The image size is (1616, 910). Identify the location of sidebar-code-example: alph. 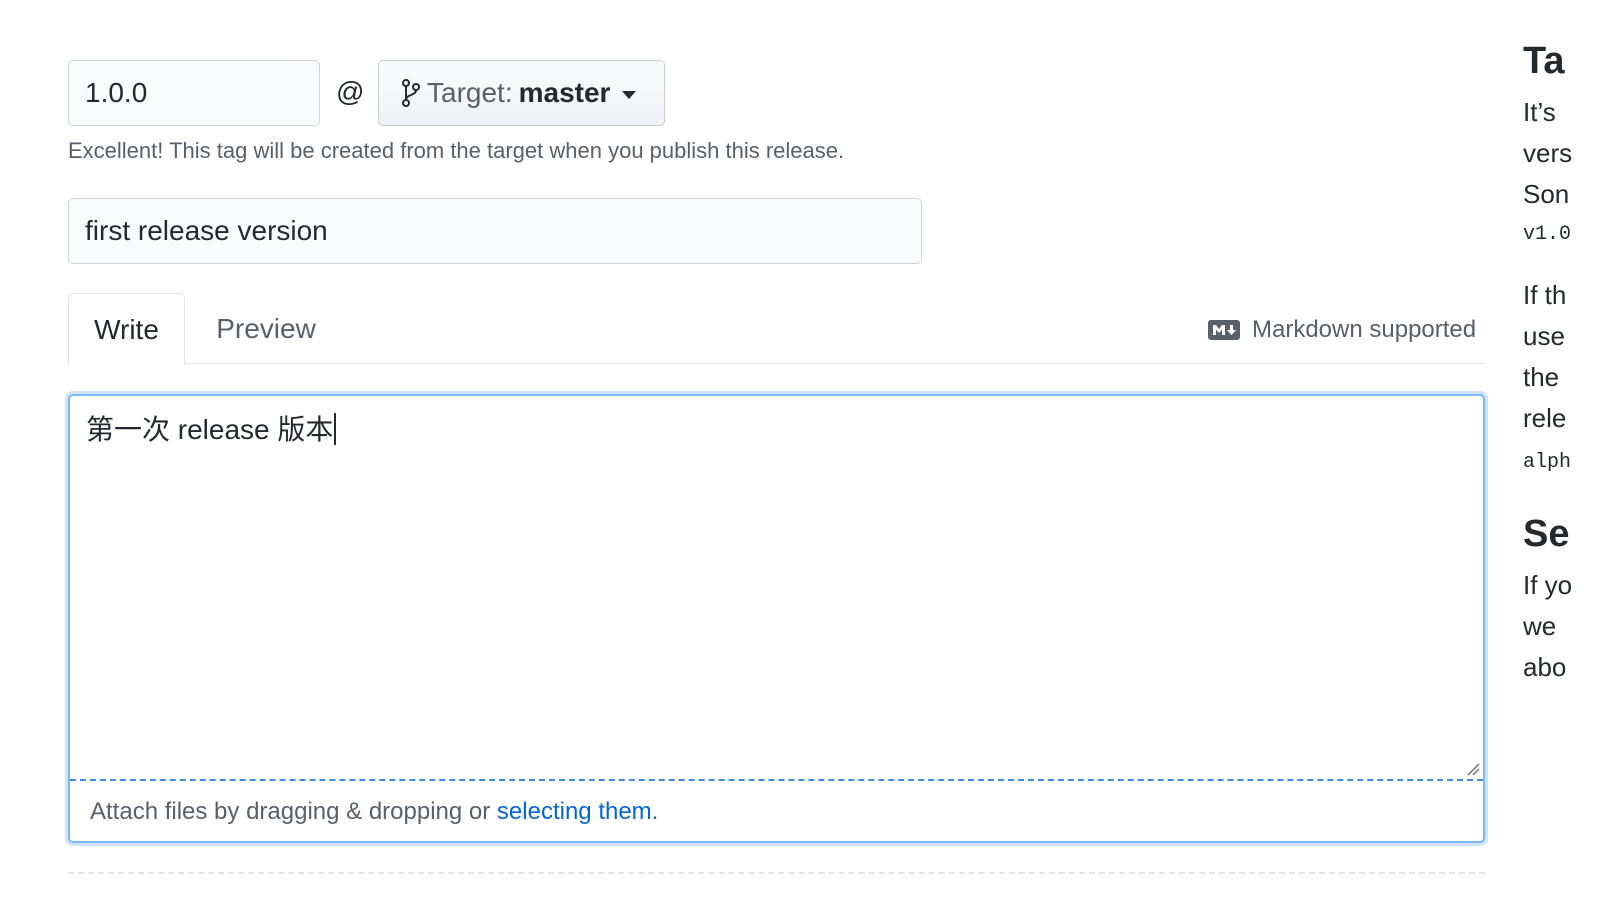
(1547, 462).